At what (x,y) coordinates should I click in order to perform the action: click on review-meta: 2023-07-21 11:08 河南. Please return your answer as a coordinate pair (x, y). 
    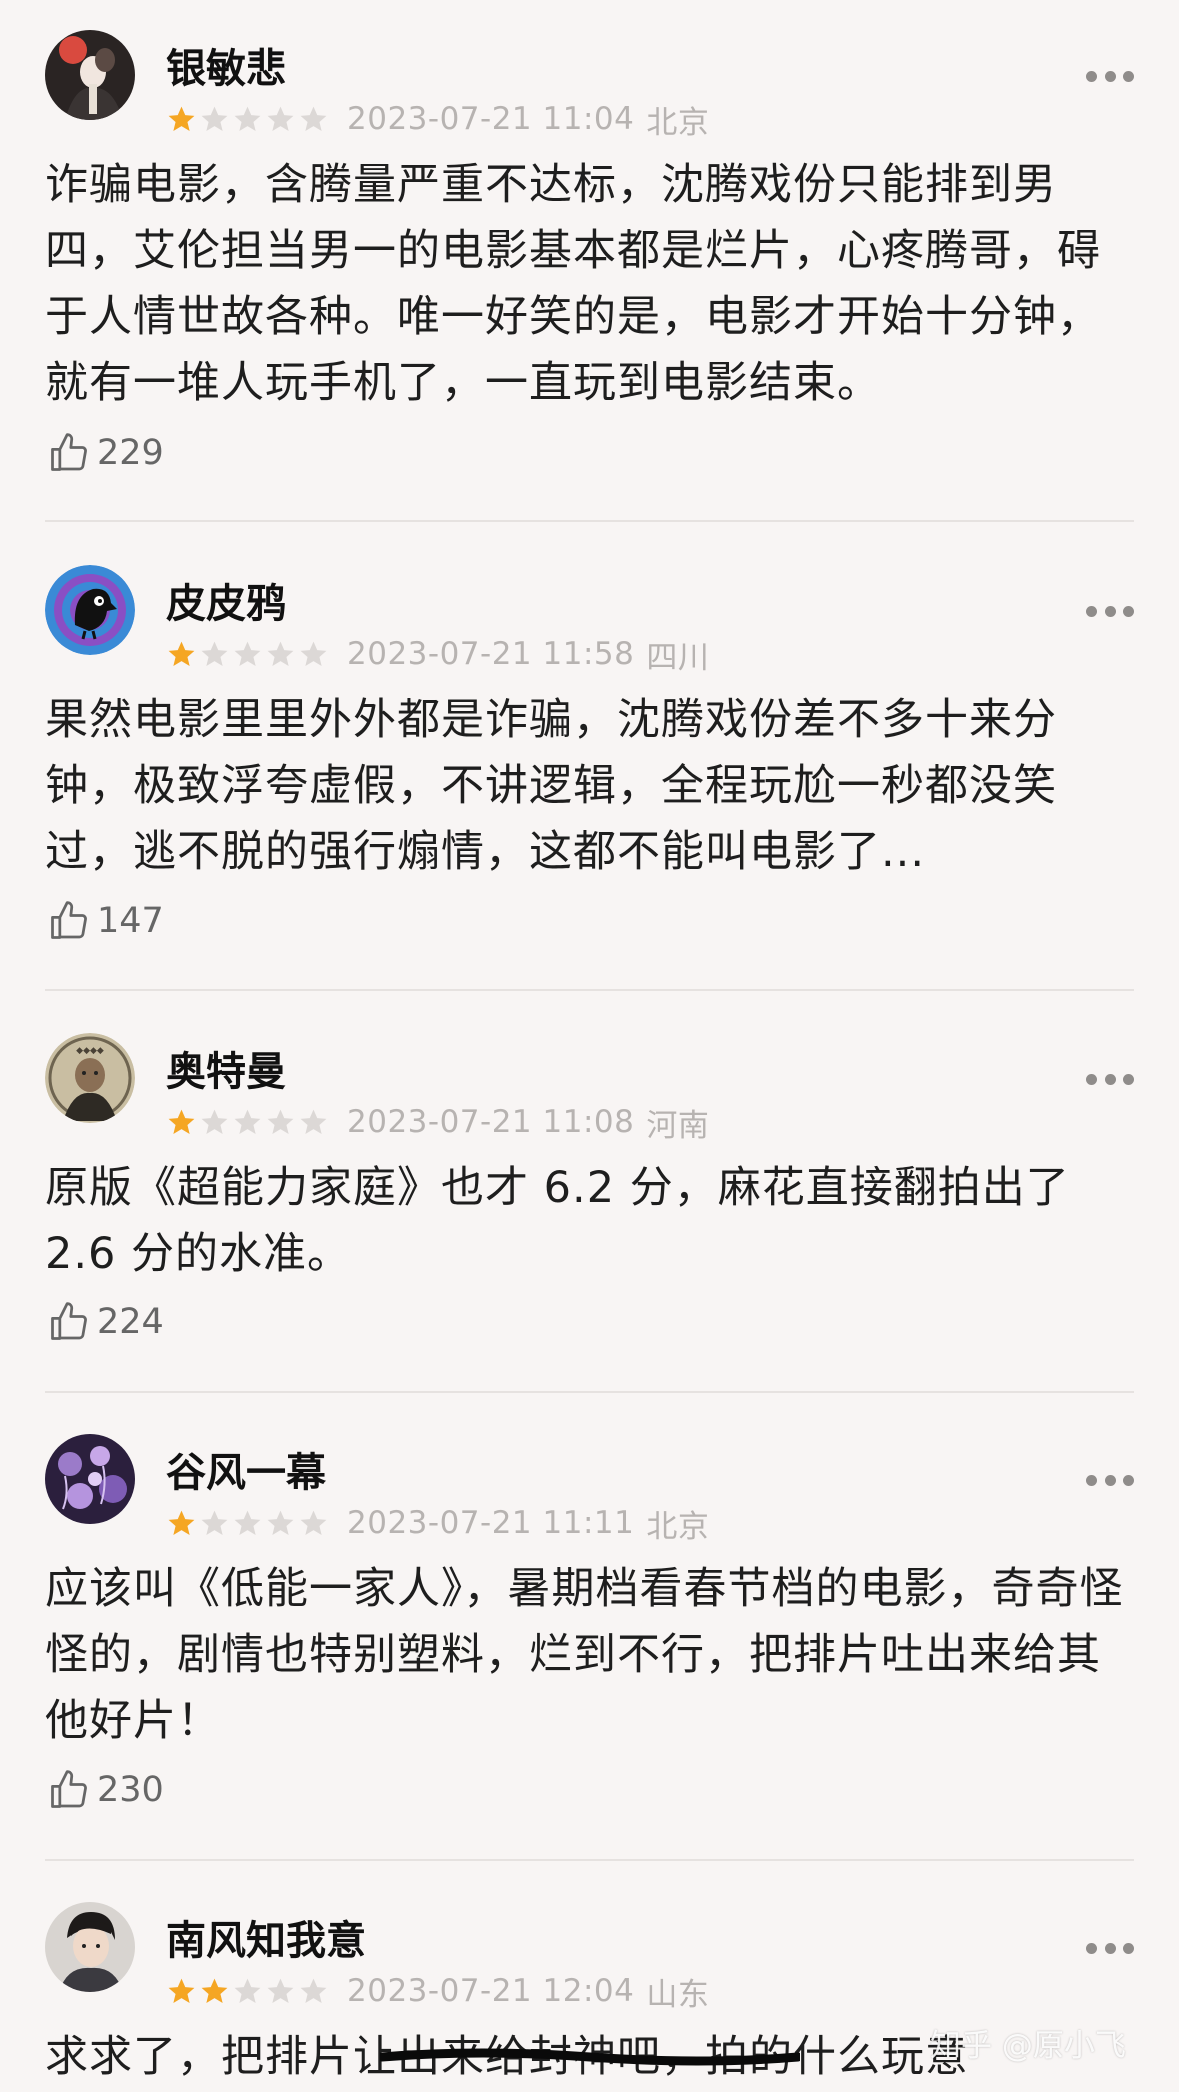
    Looking at the image, I should click on (438, 1123).